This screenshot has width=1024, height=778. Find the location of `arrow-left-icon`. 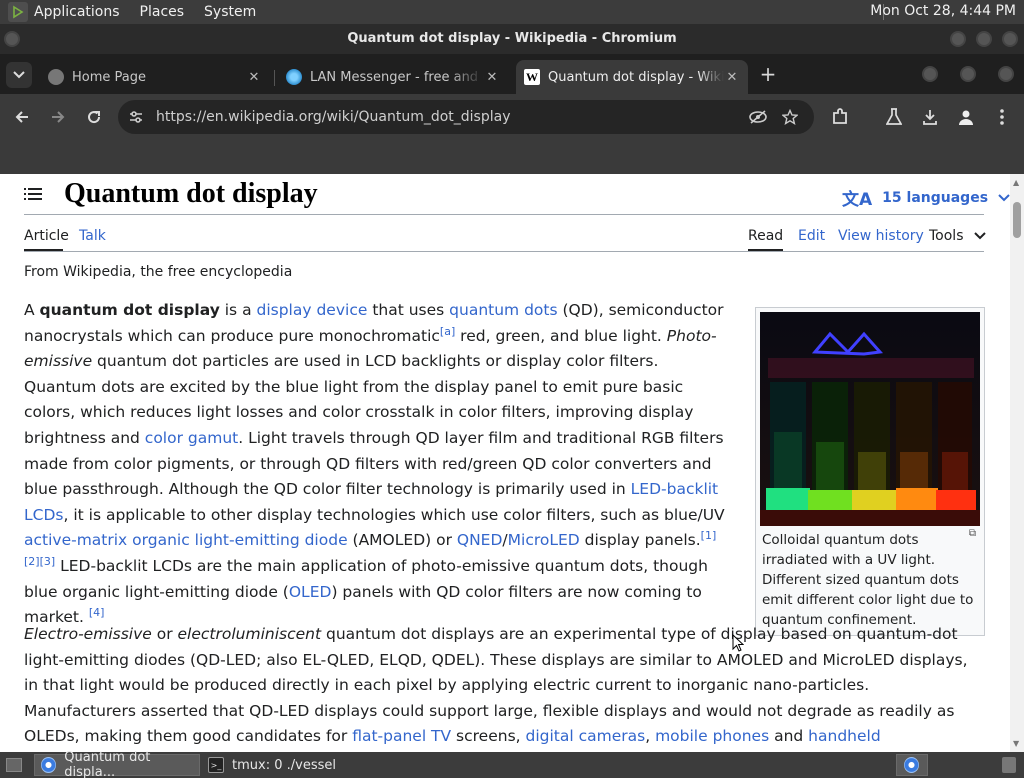

arrow-left-icon is located at coordinates (21, 117).